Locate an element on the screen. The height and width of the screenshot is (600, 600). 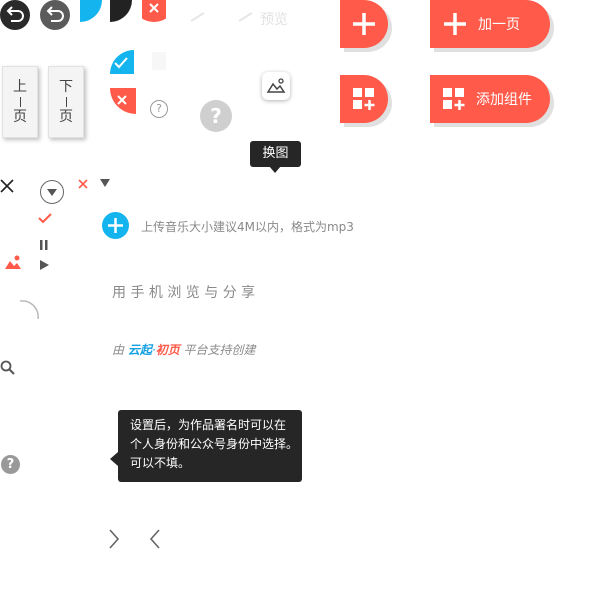
brand-chuye-link: 初页 is located at coordinates (168, 350).